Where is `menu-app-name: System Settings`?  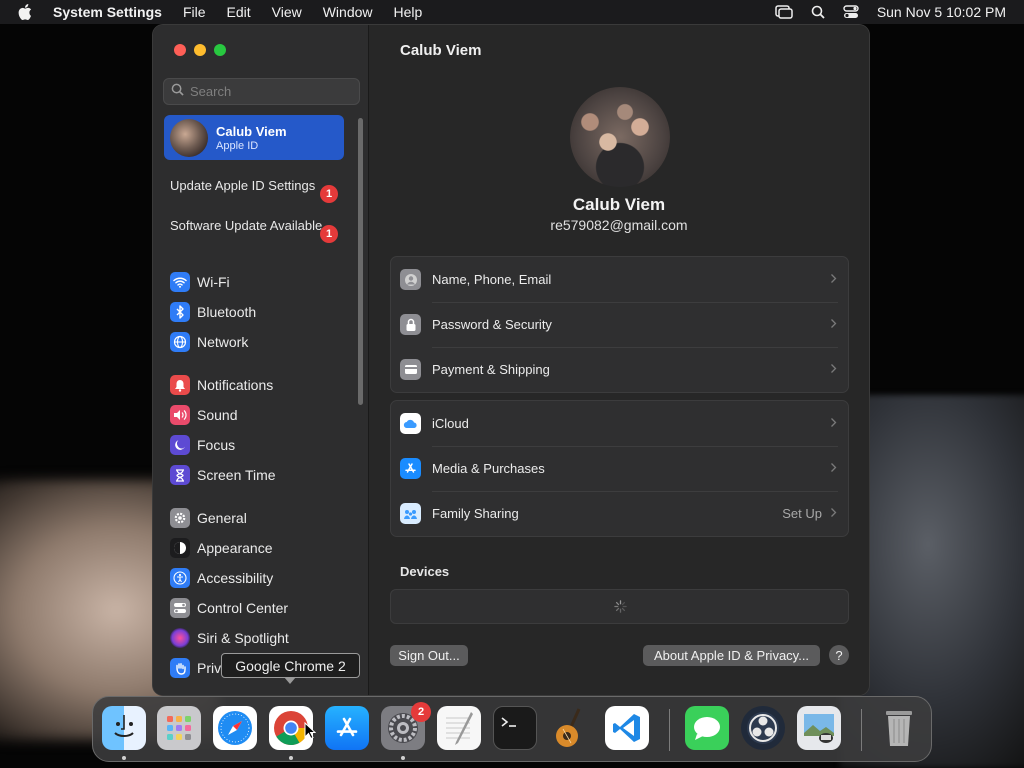
menu-app-name: System Settings is located at coordinates (107, 12).